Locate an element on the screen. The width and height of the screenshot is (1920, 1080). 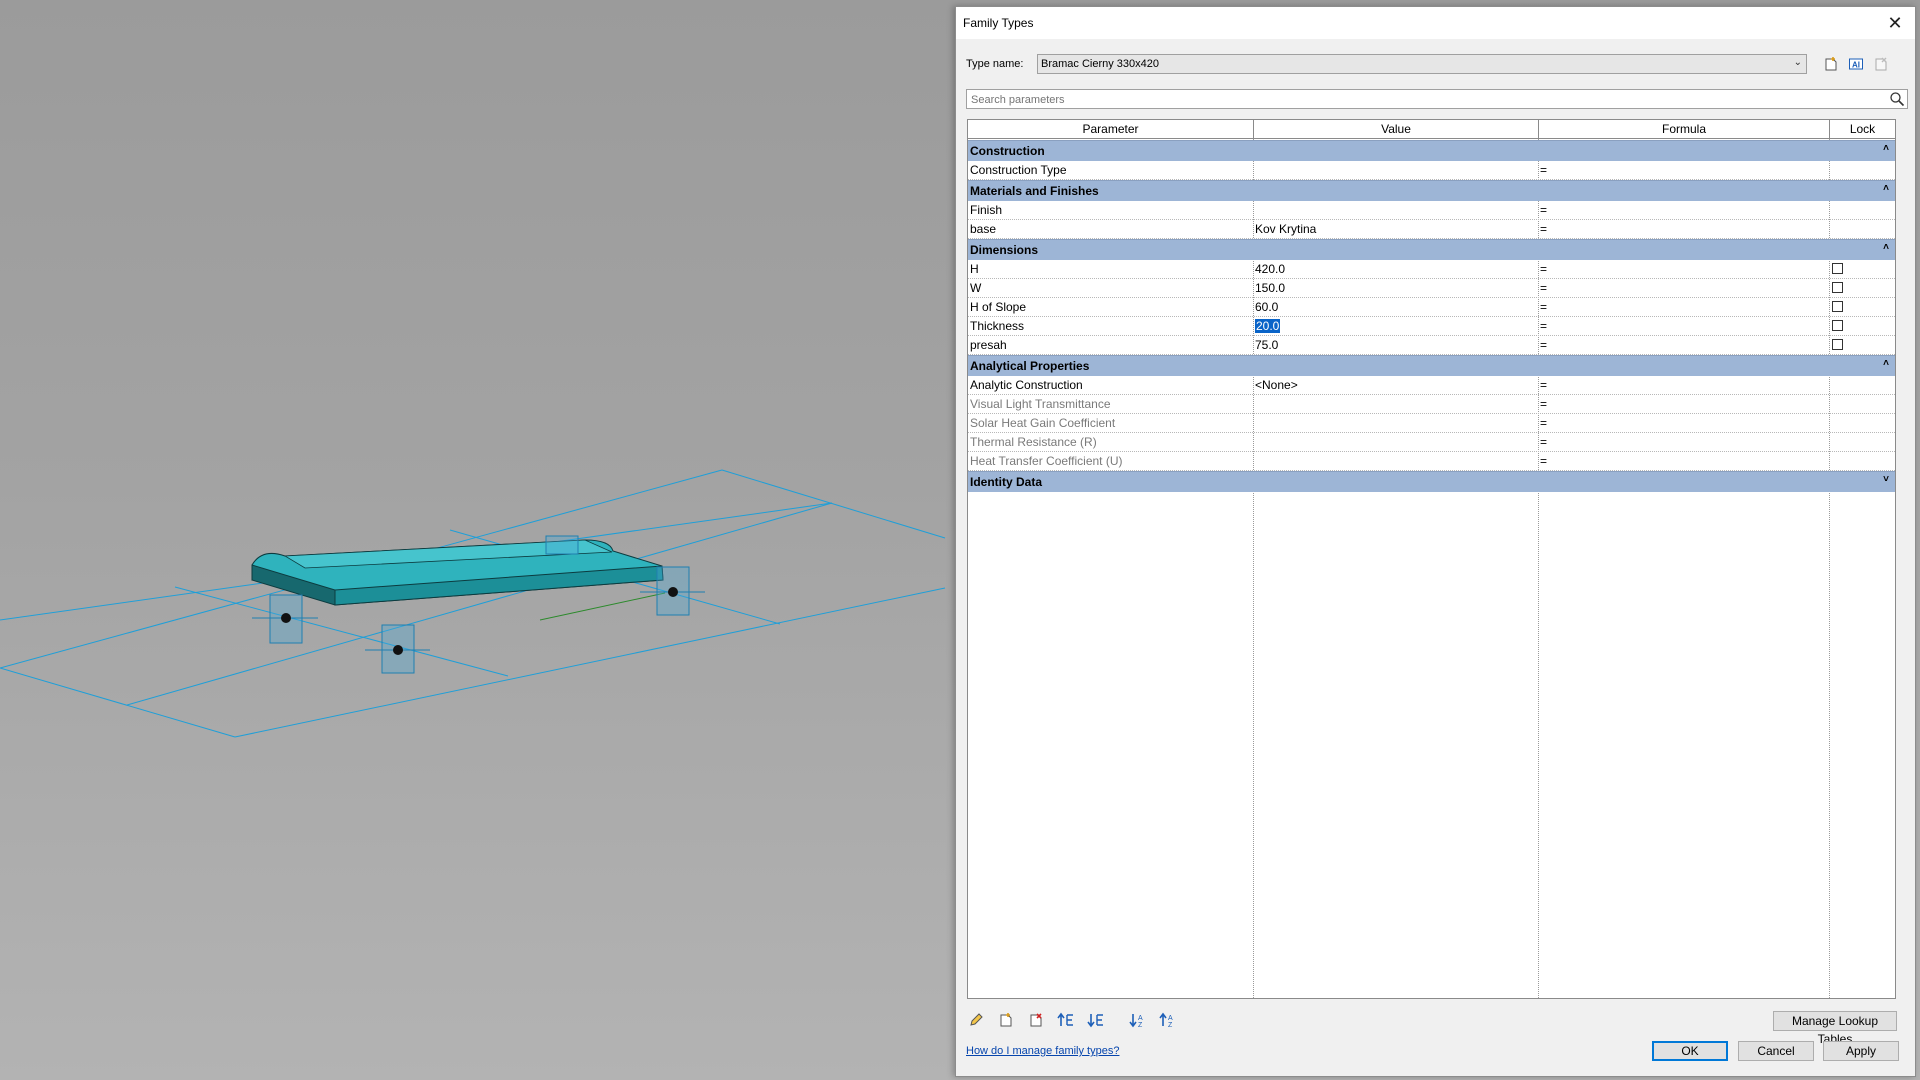
svg-text: AI is located at coordinates (1856, 65).